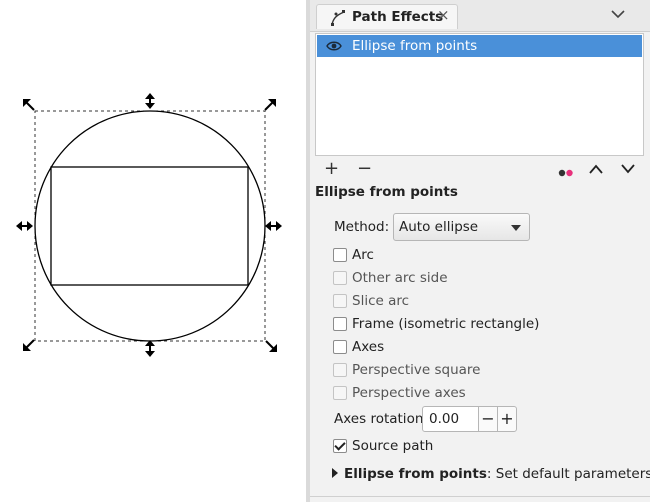 This screenshot has height=502, width=650. Describe the element at coordinates (150, 101) in the screenshot. I see `scale-handle-top` at that location.